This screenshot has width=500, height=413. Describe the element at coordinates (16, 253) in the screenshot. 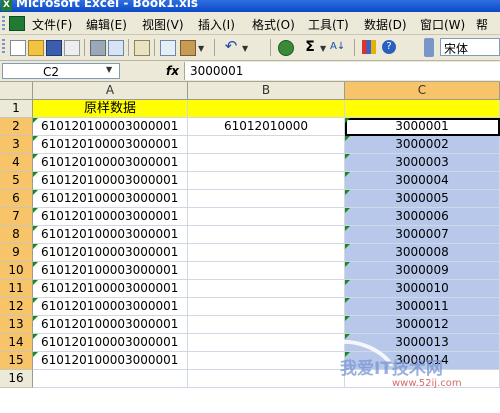

I see `row-header: 9` at that location.